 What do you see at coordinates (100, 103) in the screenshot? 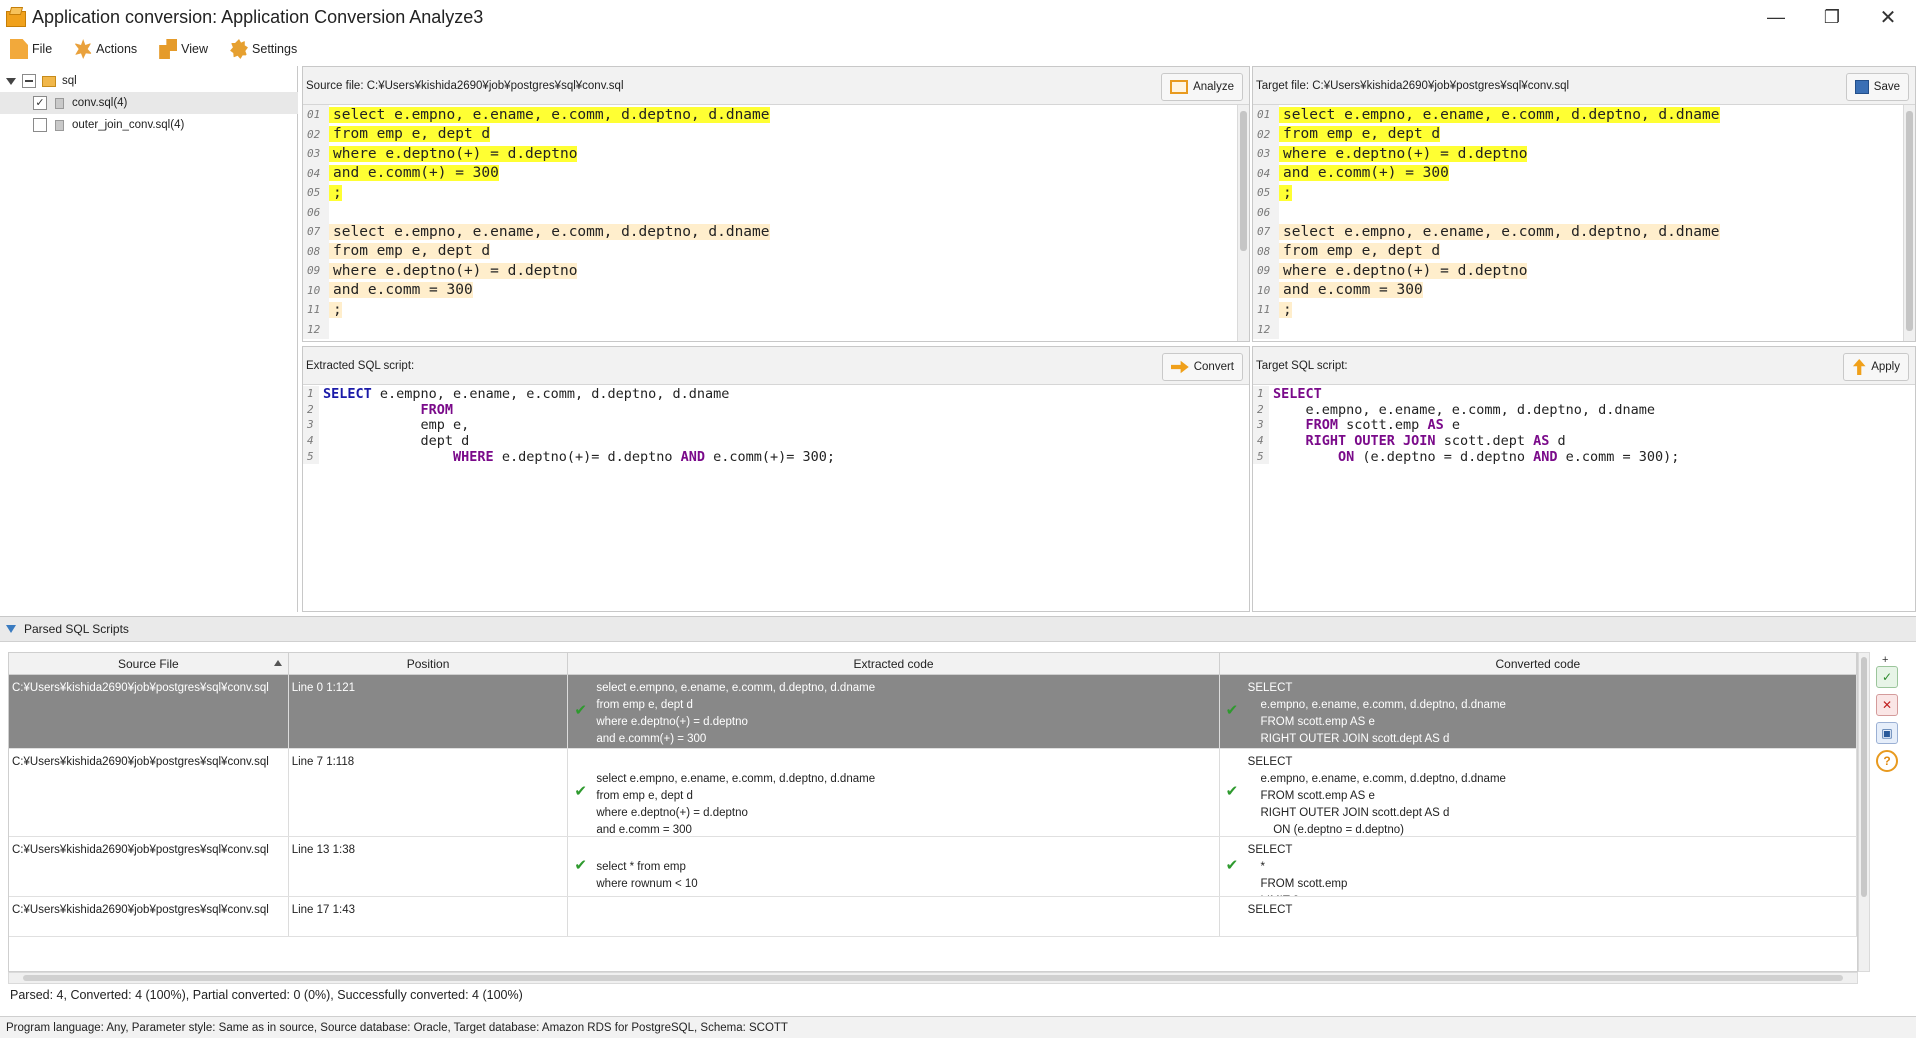
I see `tree-item-conv-label: conv.sql(4)` at bounding box center [100, 103].